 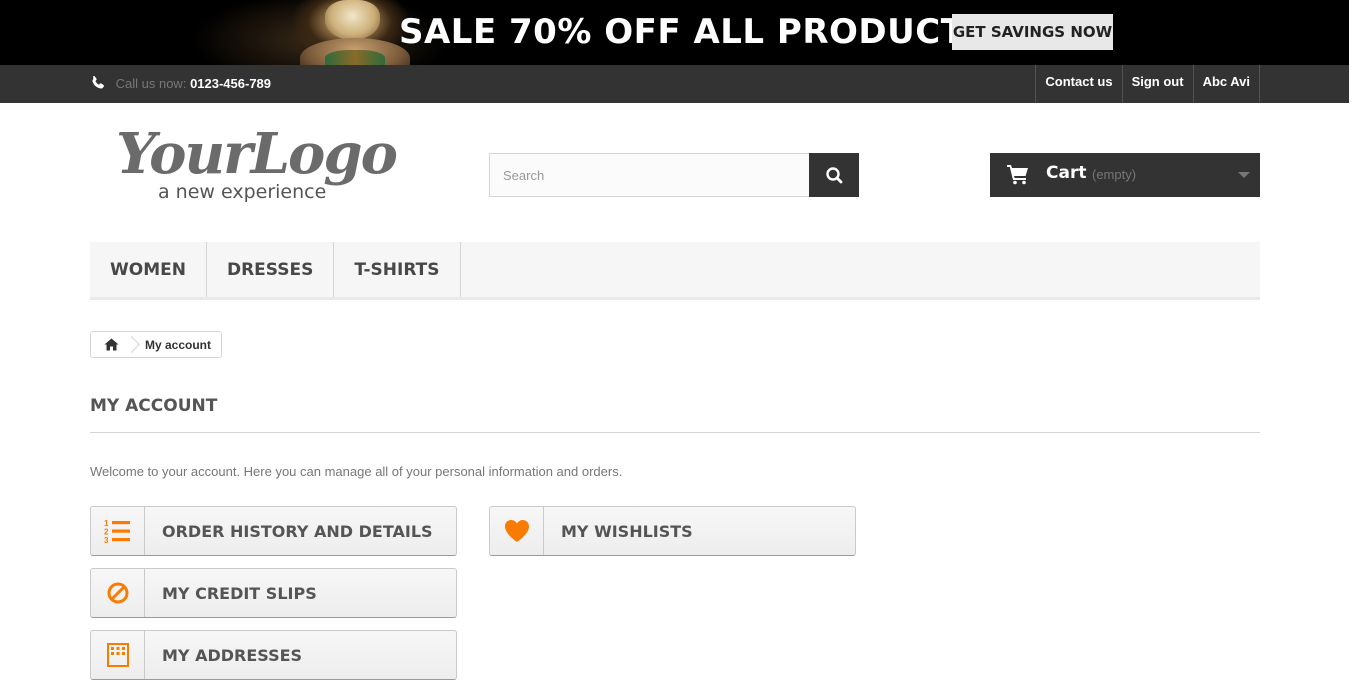 What do you see at coordinates (232, 655) in the screenshot?
I see `addresses-label: My addresses` at bounding box center [232, 655].